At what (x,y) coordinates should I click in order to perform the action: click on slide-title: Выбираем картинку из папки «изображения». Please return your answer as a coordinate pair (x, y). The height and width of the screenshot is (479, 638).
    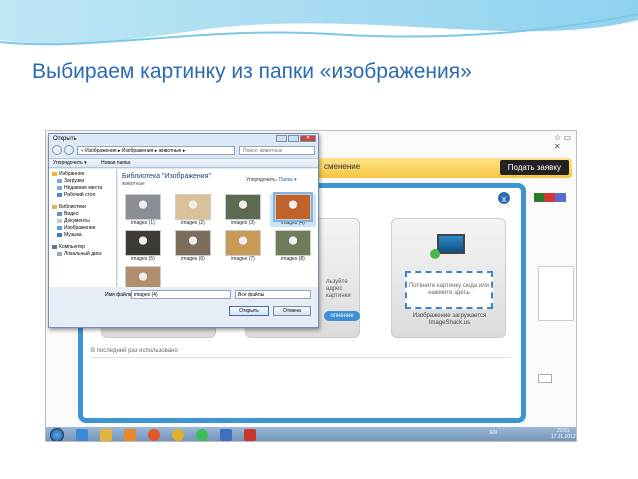
    Looking at the image, I should click on (252, 71).